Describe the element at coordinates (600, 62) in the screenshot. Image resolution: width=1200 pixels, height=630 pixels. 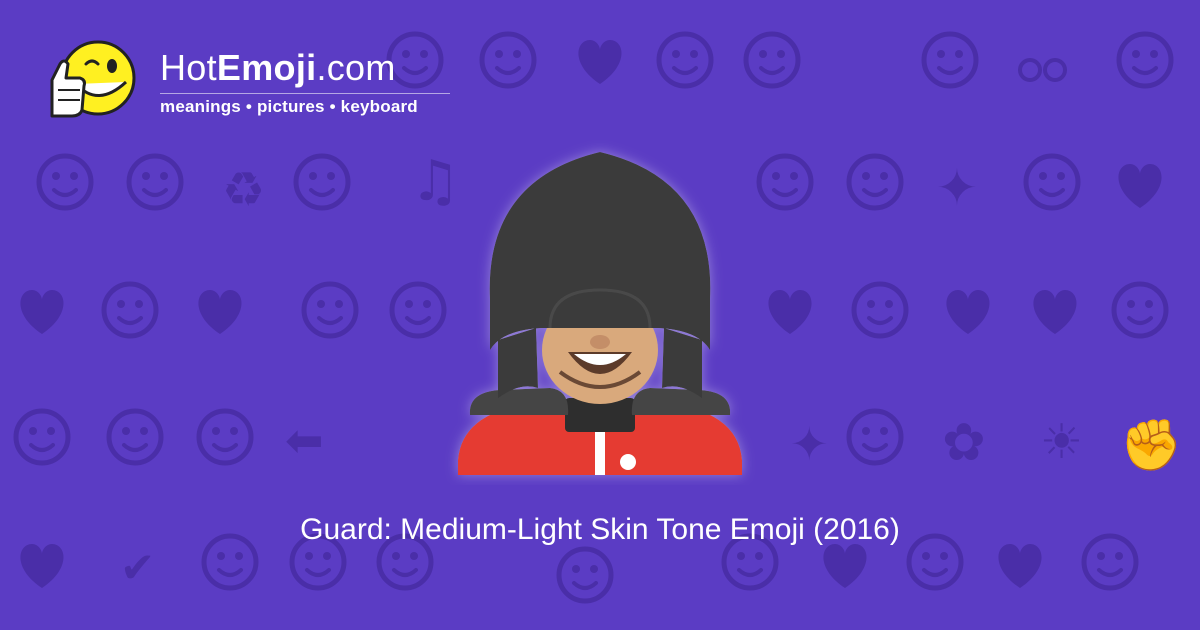
I see `two-hearts-icon` at that location.